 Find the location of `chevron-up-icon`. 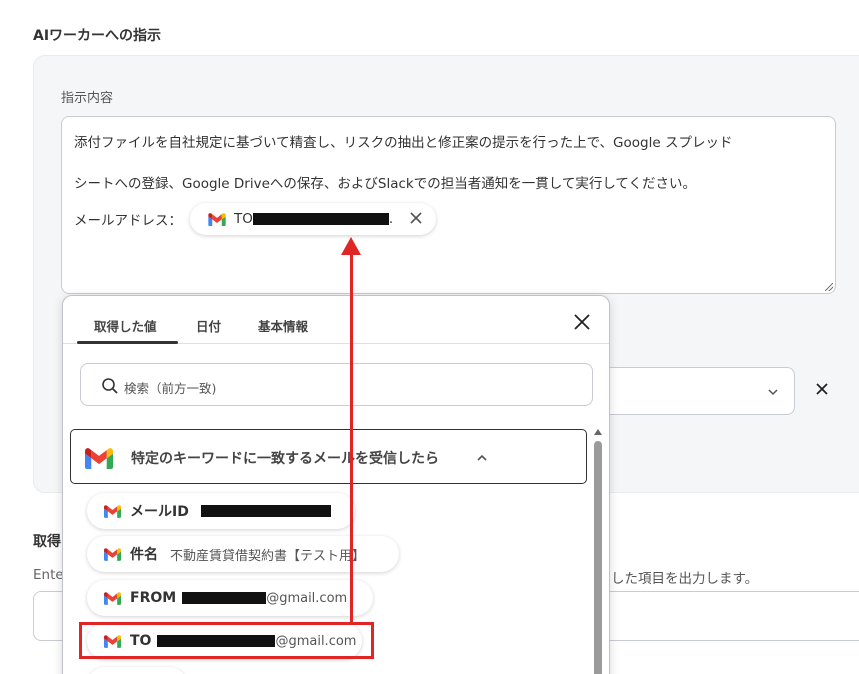

chevron-up-icon is located at coordinates (482, 457).